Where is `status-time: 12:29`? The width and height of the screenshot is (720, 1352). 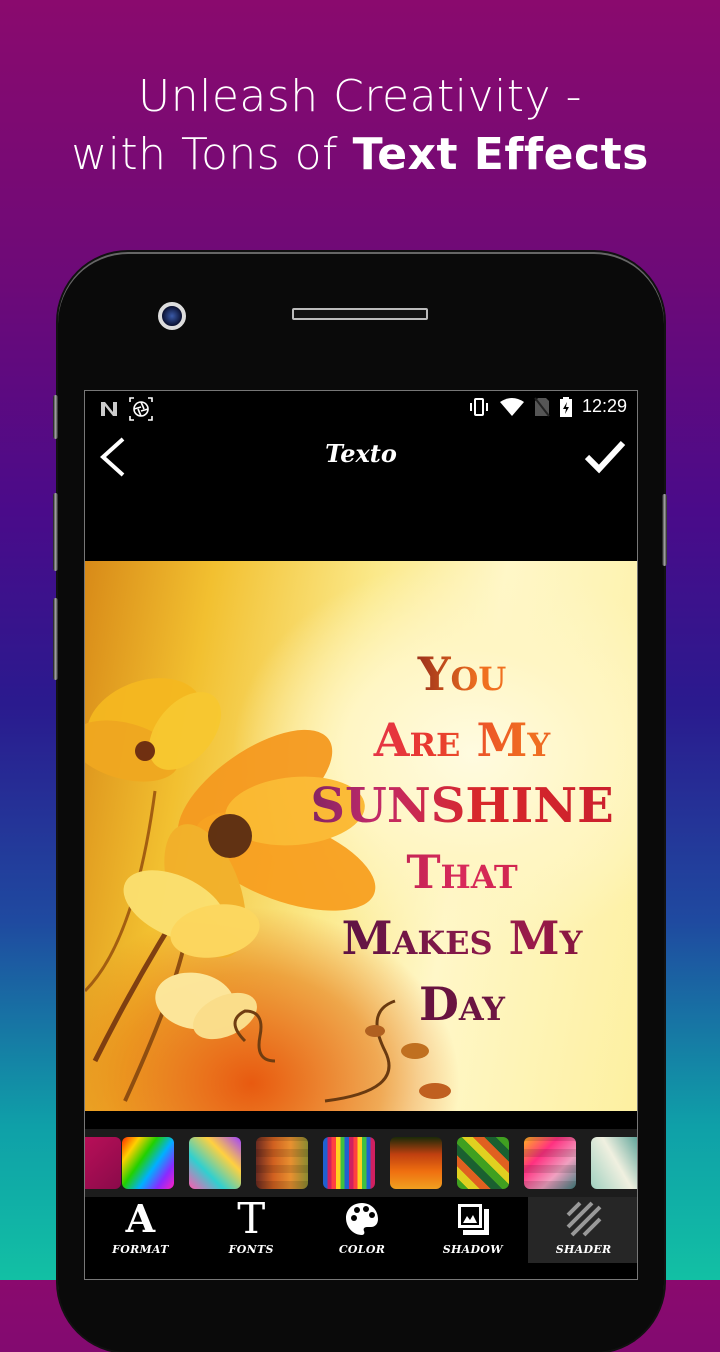 status-time: 12:29 is located at coordinates (604, 406).